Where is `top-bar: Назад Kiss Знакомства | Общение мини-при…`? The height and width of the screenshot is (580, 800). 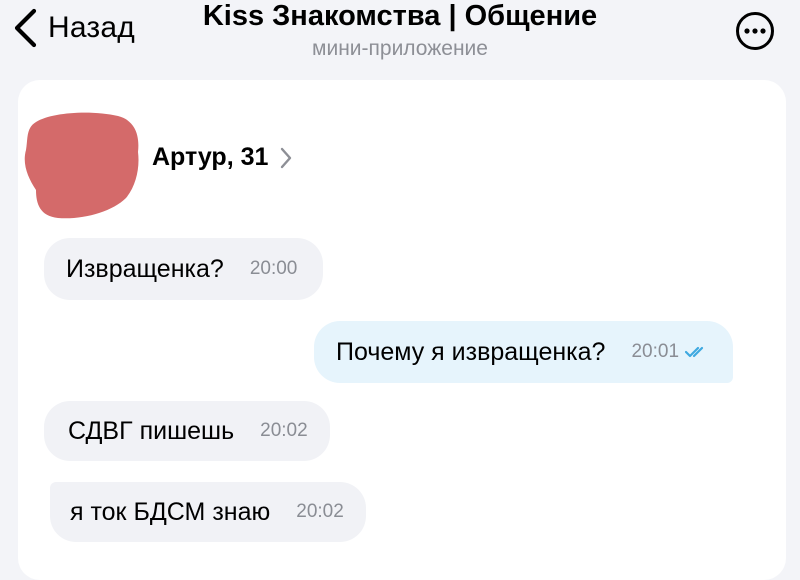 top-bar: Назад Kiss Знакомства | Общение мини-при… is located at coordinates (400, 39).